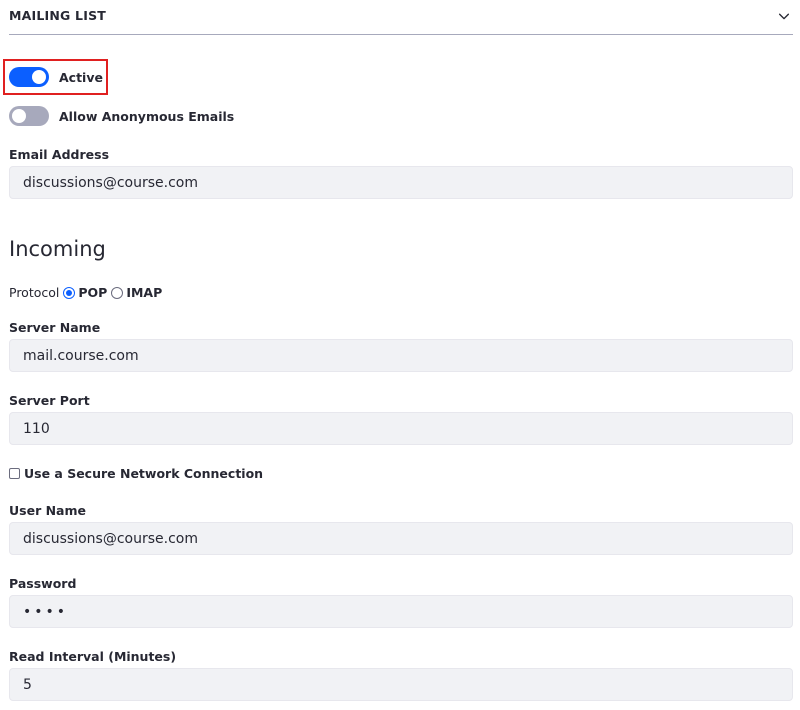  Describe the element at coordinates (117, 292) in the screenshot. I see `protocol-imap-radio` at that location.